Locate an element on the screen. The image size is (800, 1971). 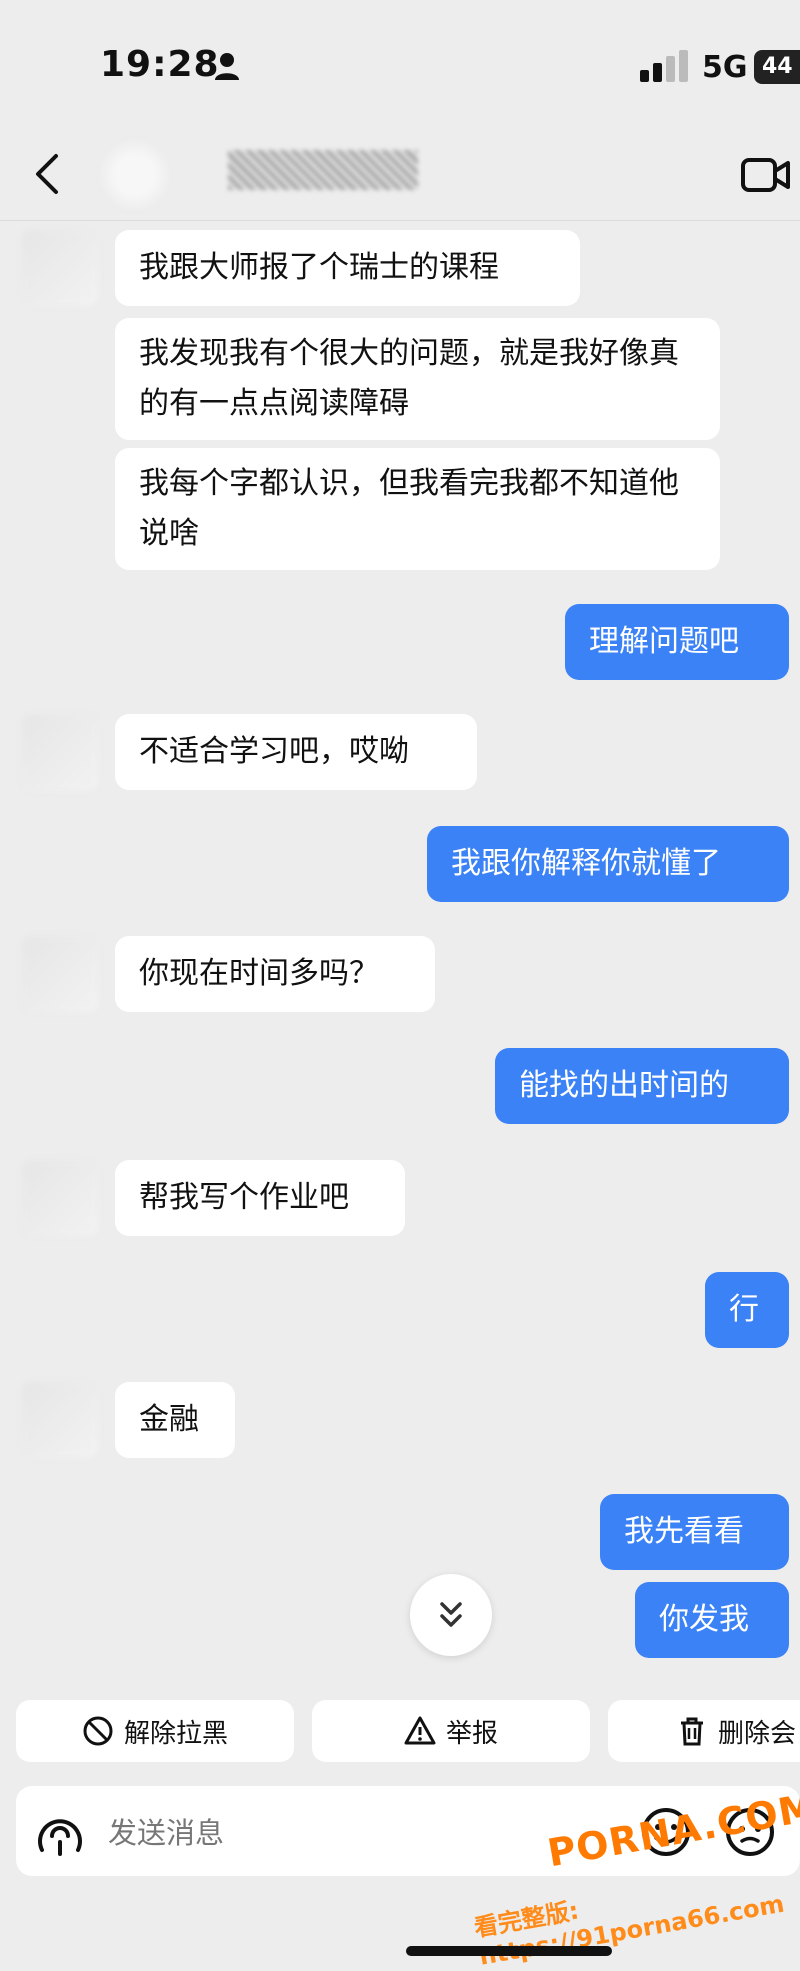
message-bubble-received: 金融 is located at coordinates (175, 1420).